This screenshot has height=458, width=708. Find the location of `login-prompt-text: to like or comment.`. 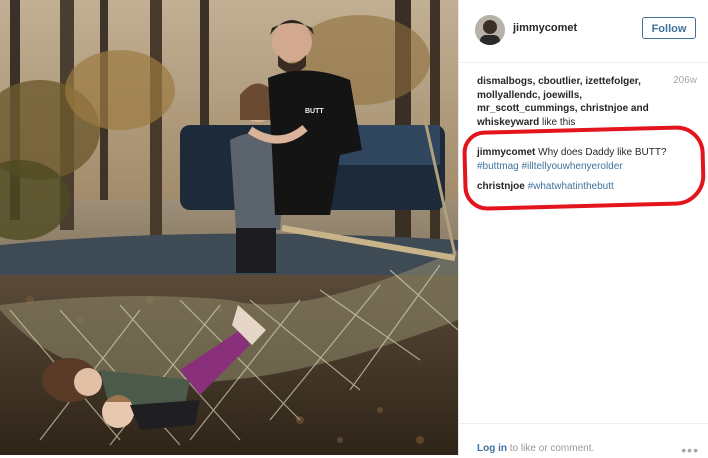

login-prompt-text: to like or comment. is located at coordinates (552, 448).